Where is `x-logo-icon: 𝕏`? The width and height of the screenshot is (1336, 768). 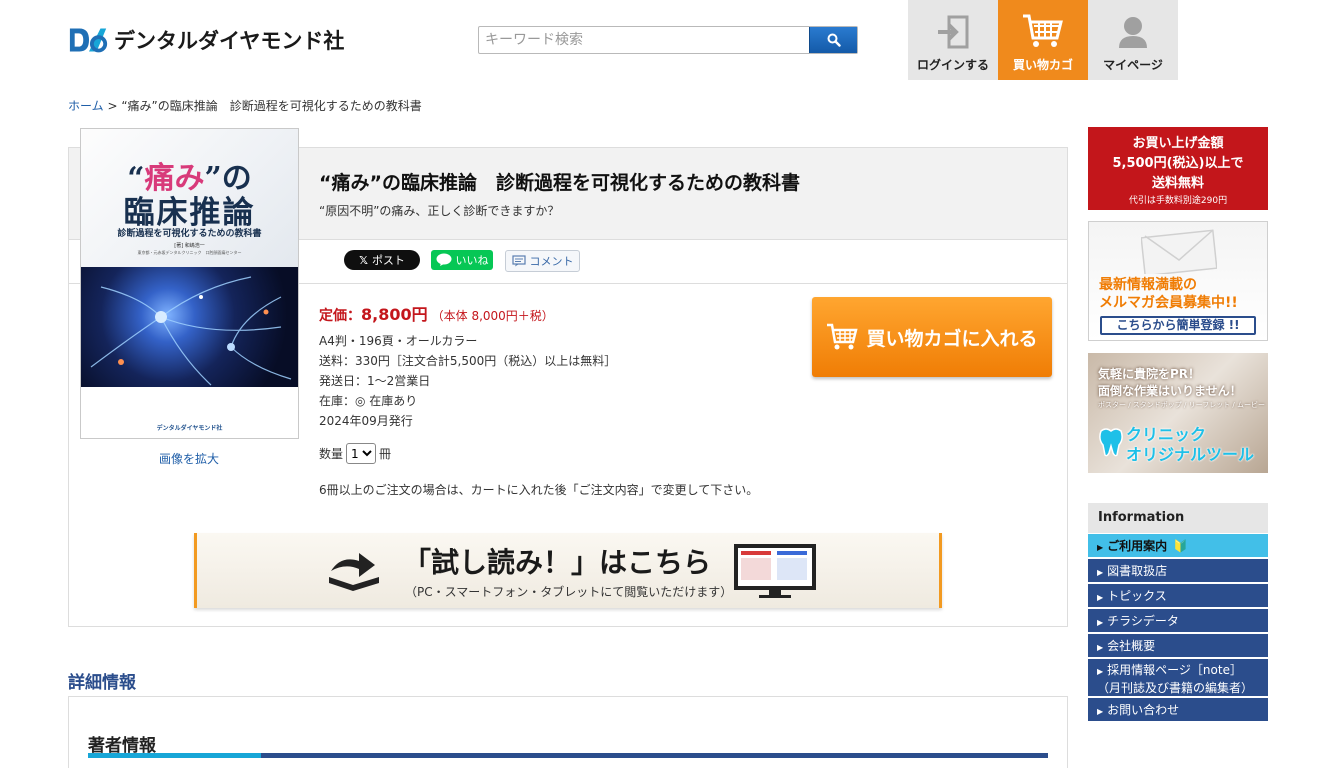 x-logo-icon: 𝕏 is located at coordinates (363, 260).